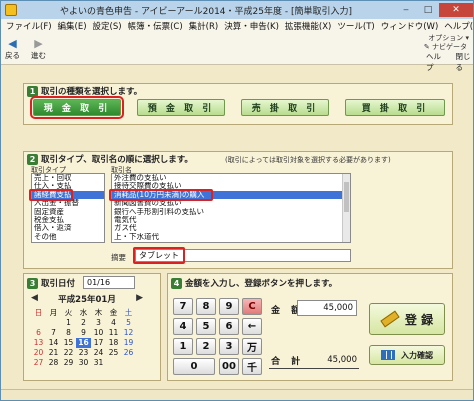 This screenshot has height=401, width=474. What do you see at coordinates (407, 319) in the screenshot?
I see `register-button: 登 録` at bounding box center [407, 319].